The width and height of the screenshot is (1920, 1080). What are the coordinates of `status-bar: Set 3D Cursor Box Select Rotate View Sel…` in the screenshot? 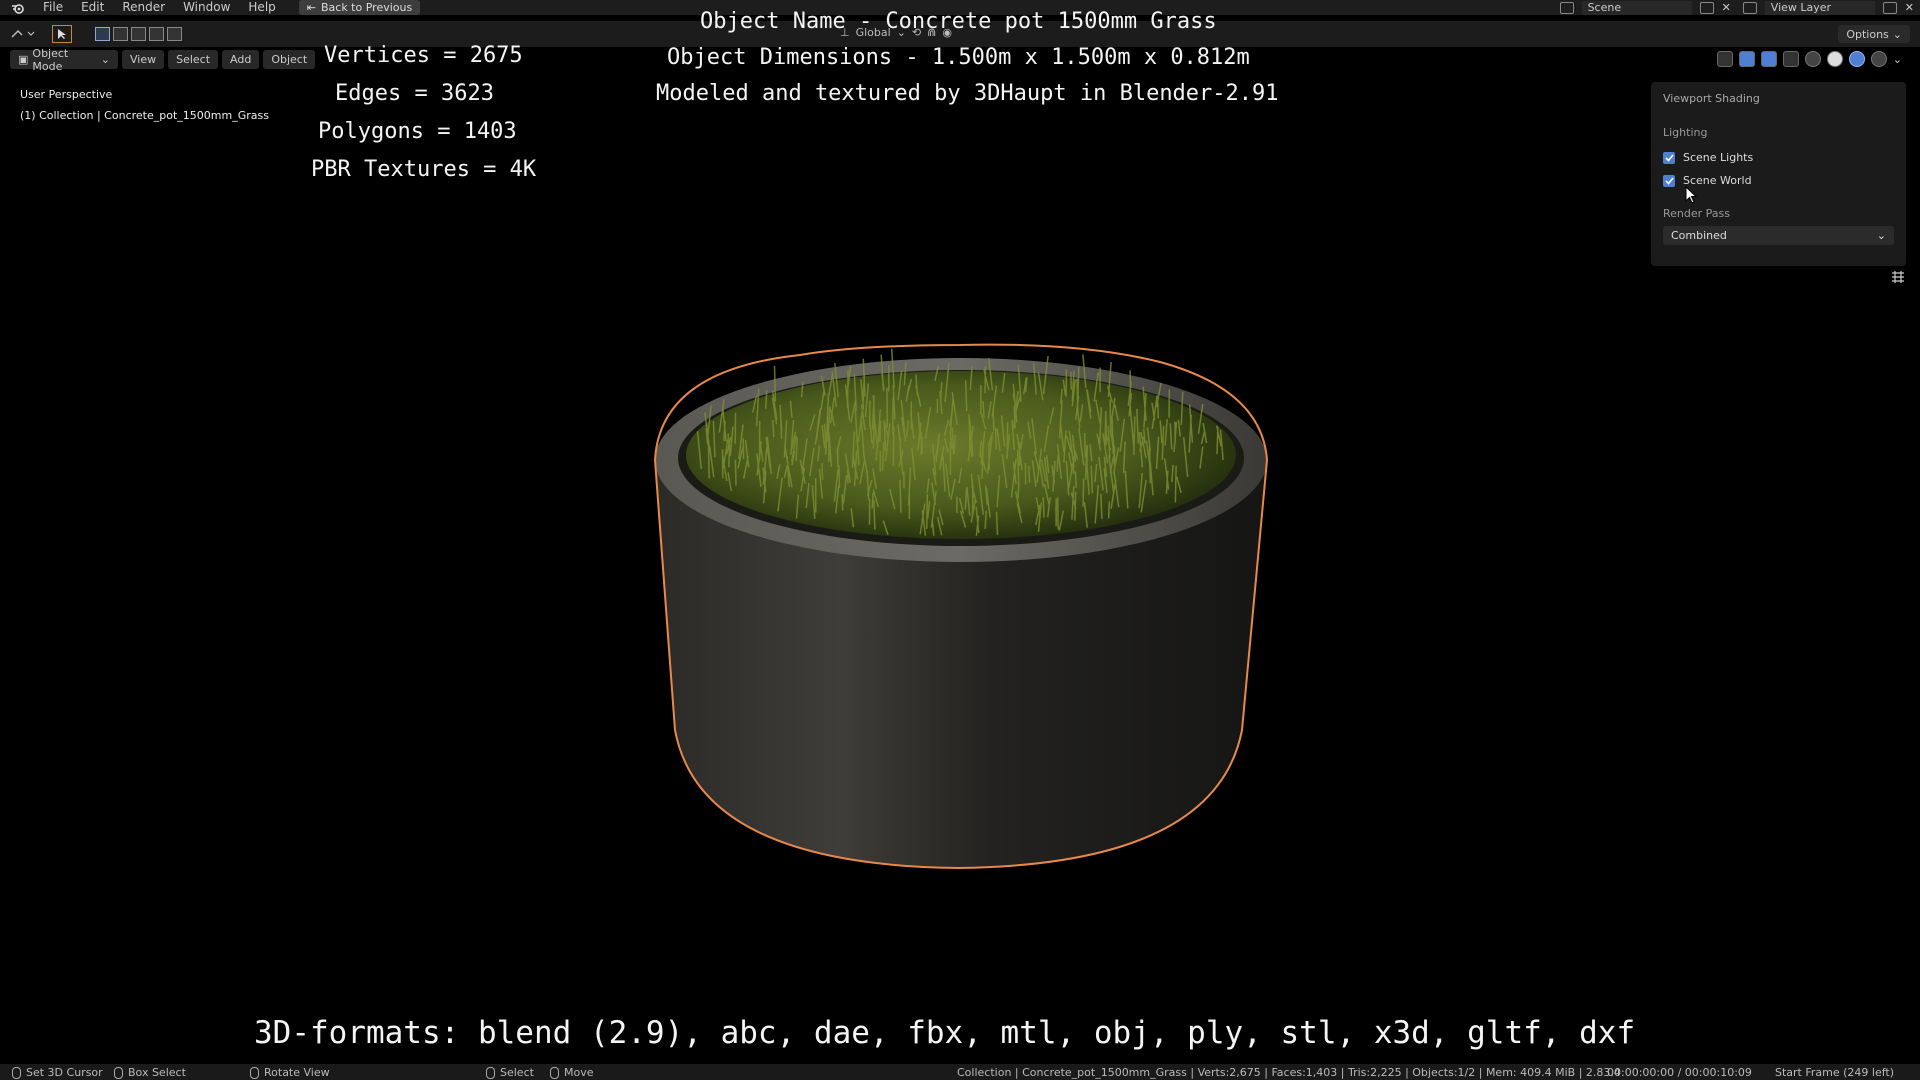 It's located at (960, 1072).